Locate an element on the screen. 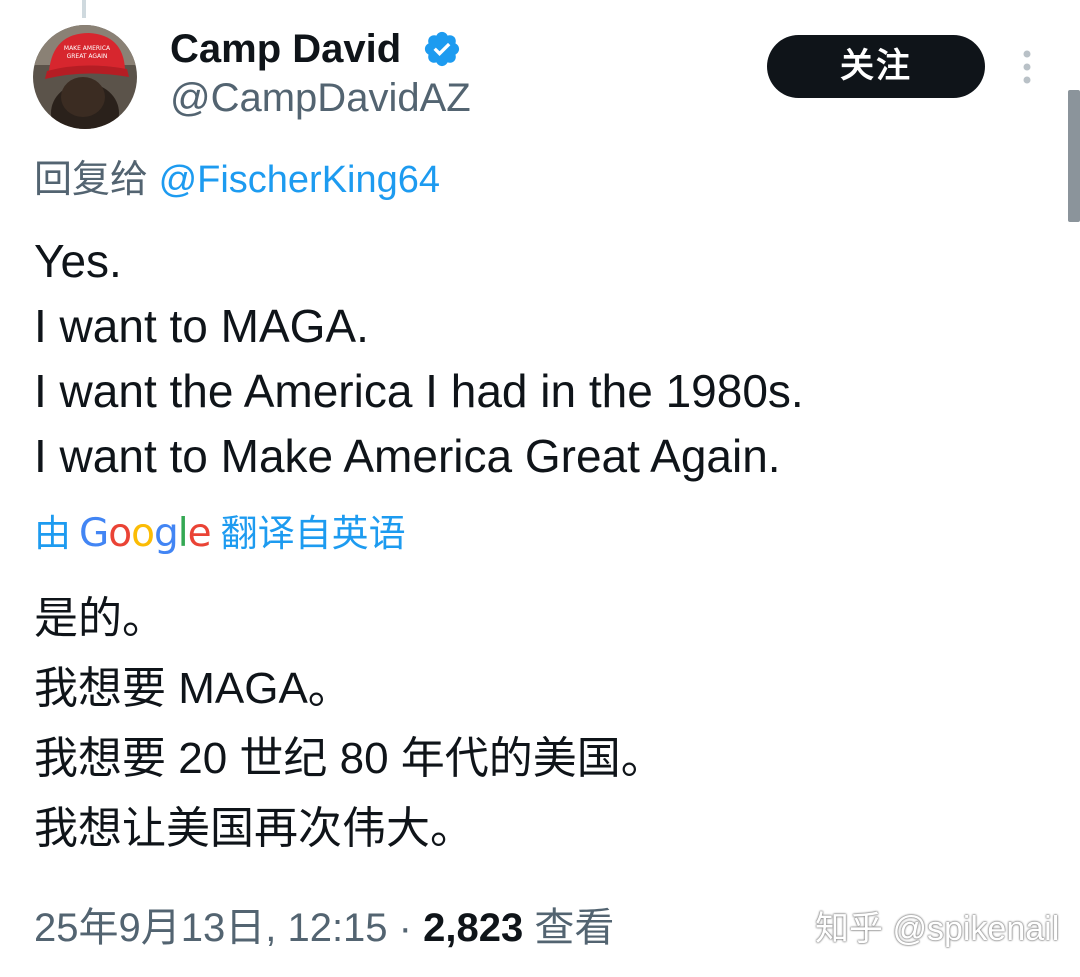 The width and height of the screenshot is (1080, 977). tweet-meta: 25年9月13日, 12:15 · 2,823 查看 is located at coordinates (324, 928).